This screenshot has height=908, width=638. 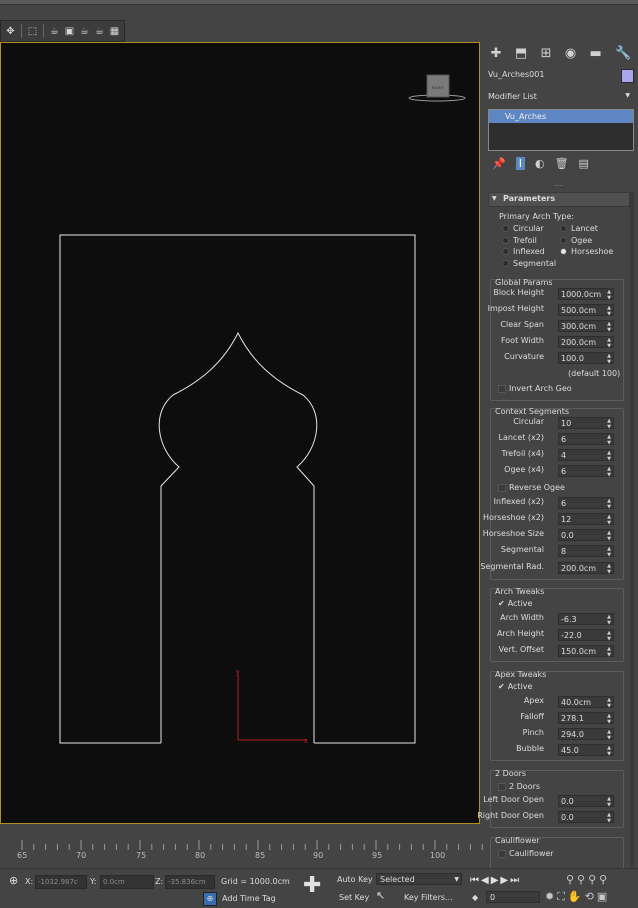 I want to click on param-spinner: 500.0cm ▲ ▼, so click(x=586, y=310).